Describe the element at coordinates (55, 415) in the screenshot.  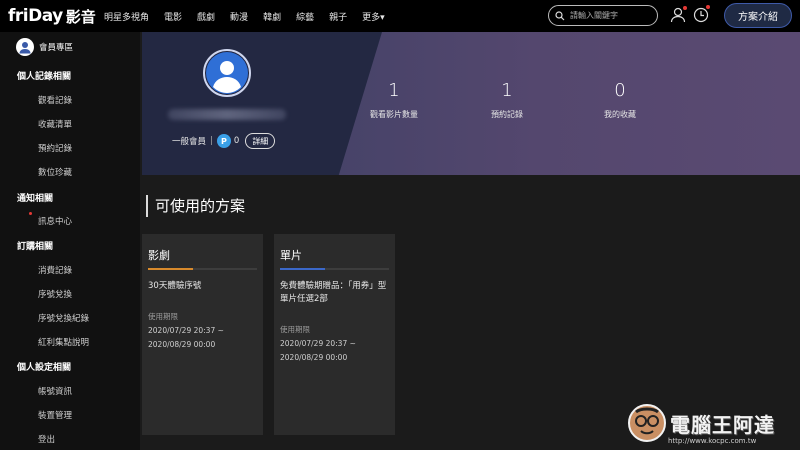
I see `sidebar-item-device-management: 裝置管理` at that location.